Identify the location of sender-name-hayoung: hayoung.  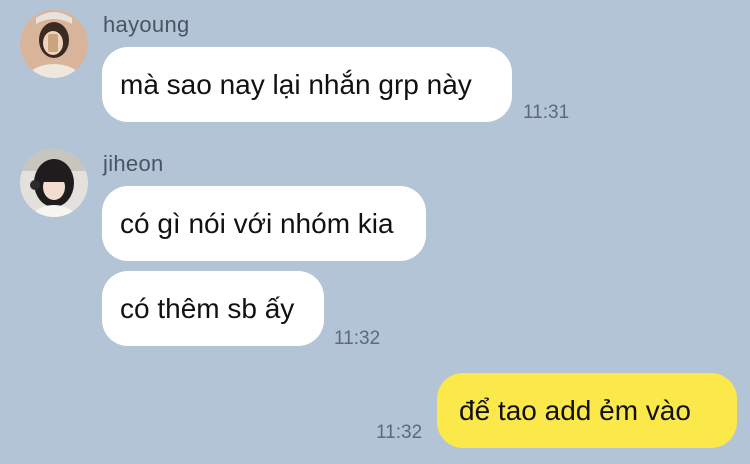
(146, 24).